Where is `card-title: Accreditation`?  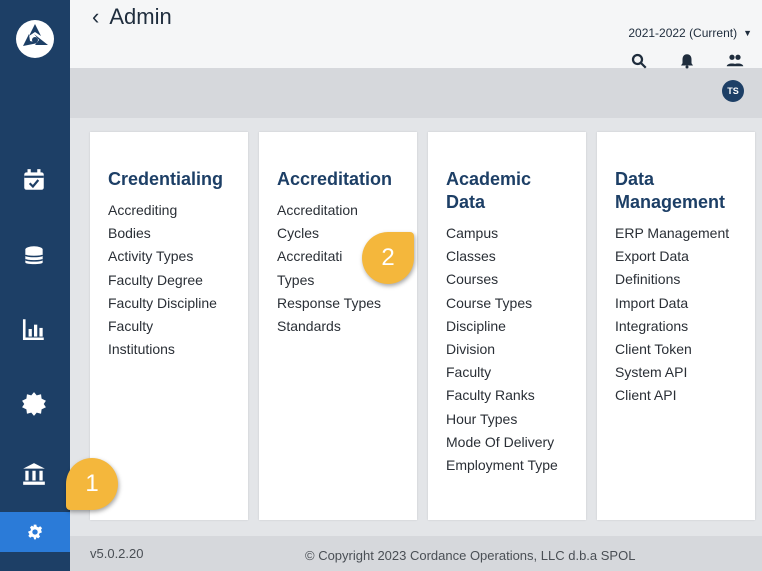
card-title: Accreditation is located at coordinates (335, 179).